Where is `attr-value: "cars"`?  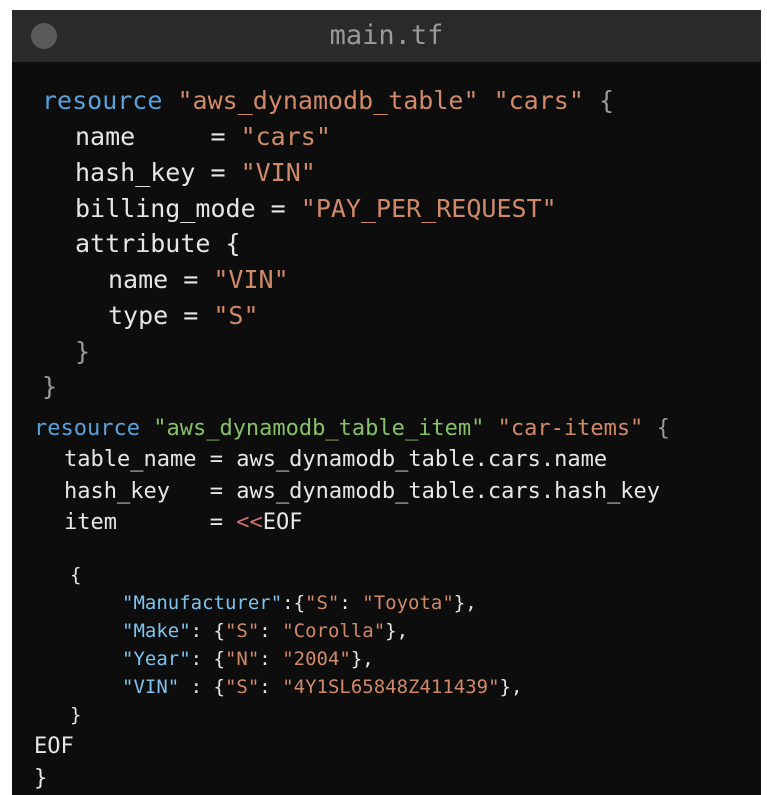 attr-value: "cars" is located at coordinates (285, 136).